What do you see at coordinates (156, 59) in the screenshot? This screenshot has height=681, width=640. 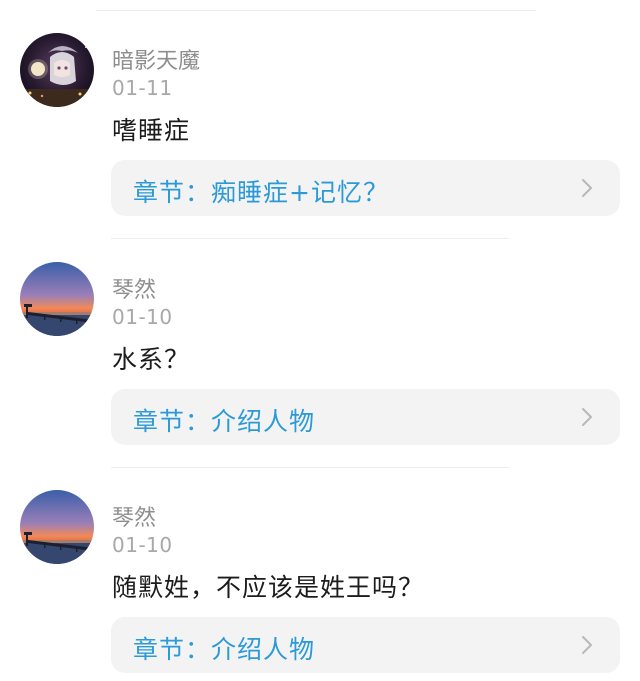 I see `username: 暗影天魔` at bounding box center [156, 59].